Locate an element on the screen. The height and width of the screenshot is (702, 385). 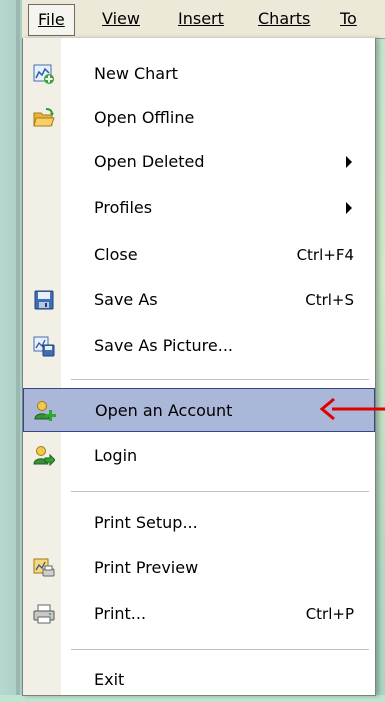
menu-item-label: Close is located at coordinates (116, 254).